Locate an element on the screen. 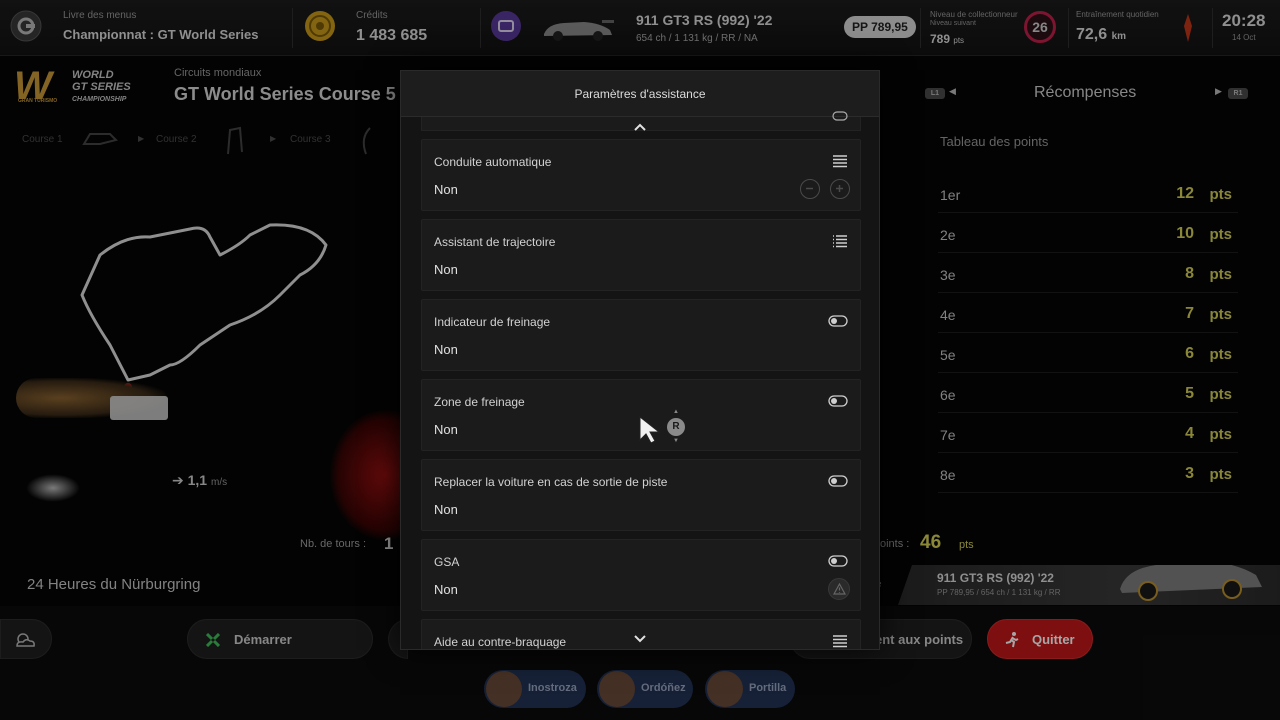  dialog-title: Paramètres d'assistance is located at coordinates (640, 94).